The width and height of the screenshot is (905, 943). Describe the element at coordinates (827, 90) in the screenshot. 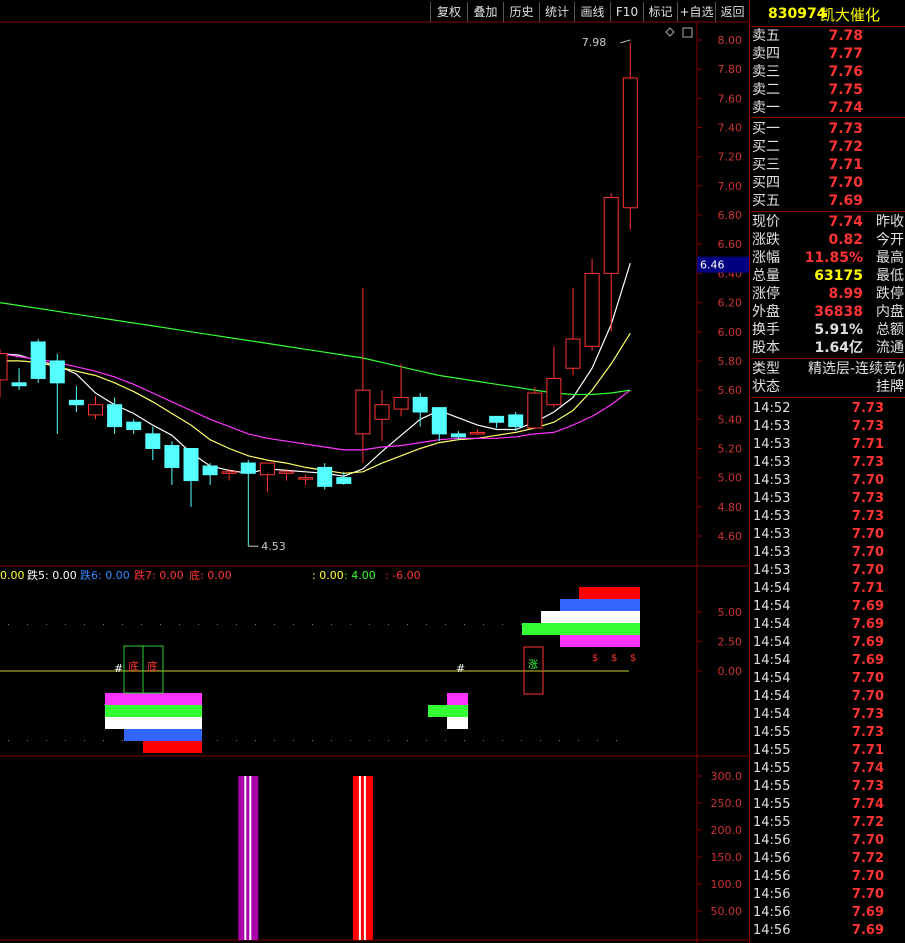

I see `ask-row: 卖二 7.75` at that location.